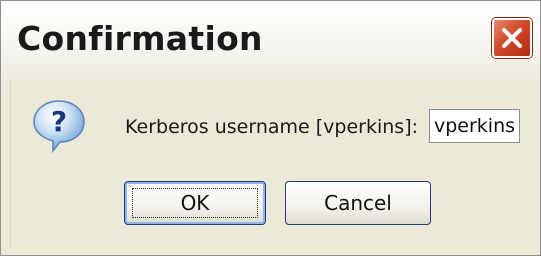 The width and height of the screenshot is (541, 256). I want to click on kerberos-username-input, so click(474, 126).